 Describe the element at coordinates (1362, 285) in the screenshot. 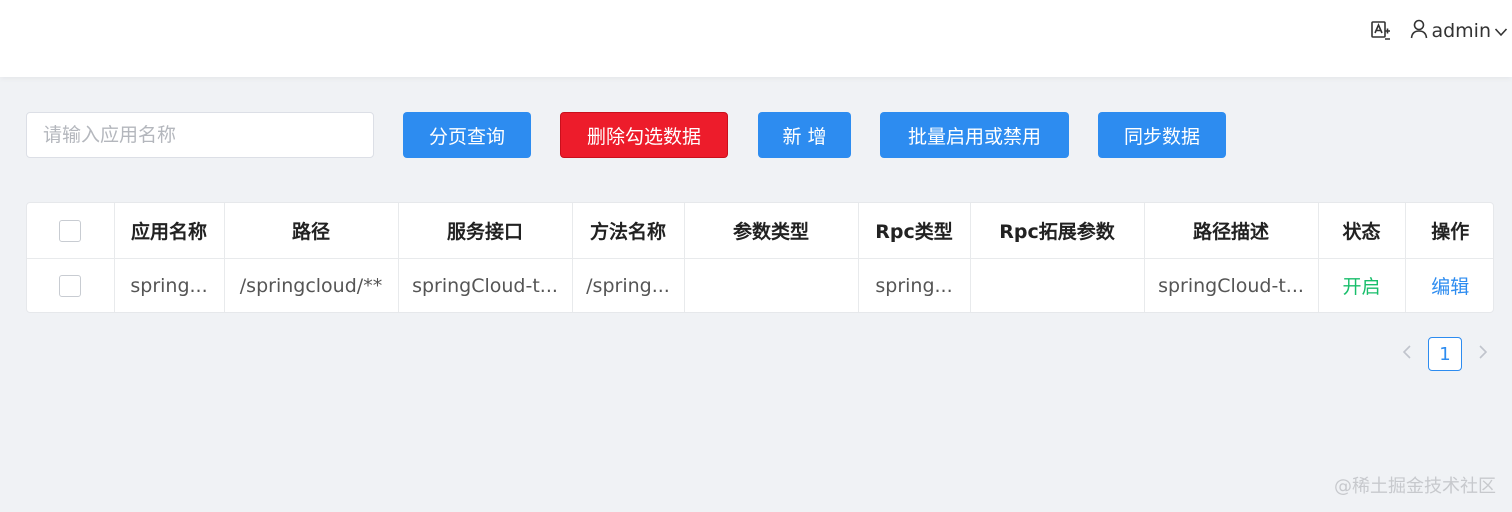

I see `status-badge: 开启` at that location.